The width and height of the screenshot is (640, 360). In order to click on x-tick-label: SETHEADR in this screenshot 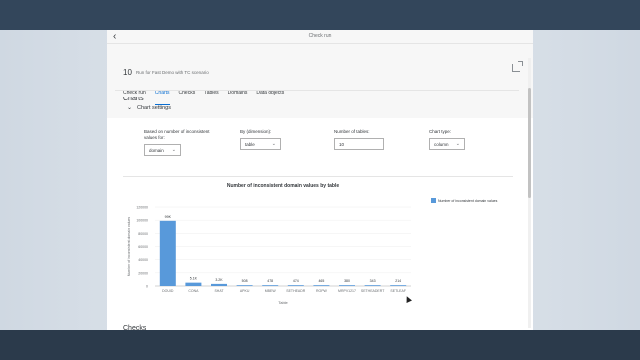, I will do `click(296, 291)`.